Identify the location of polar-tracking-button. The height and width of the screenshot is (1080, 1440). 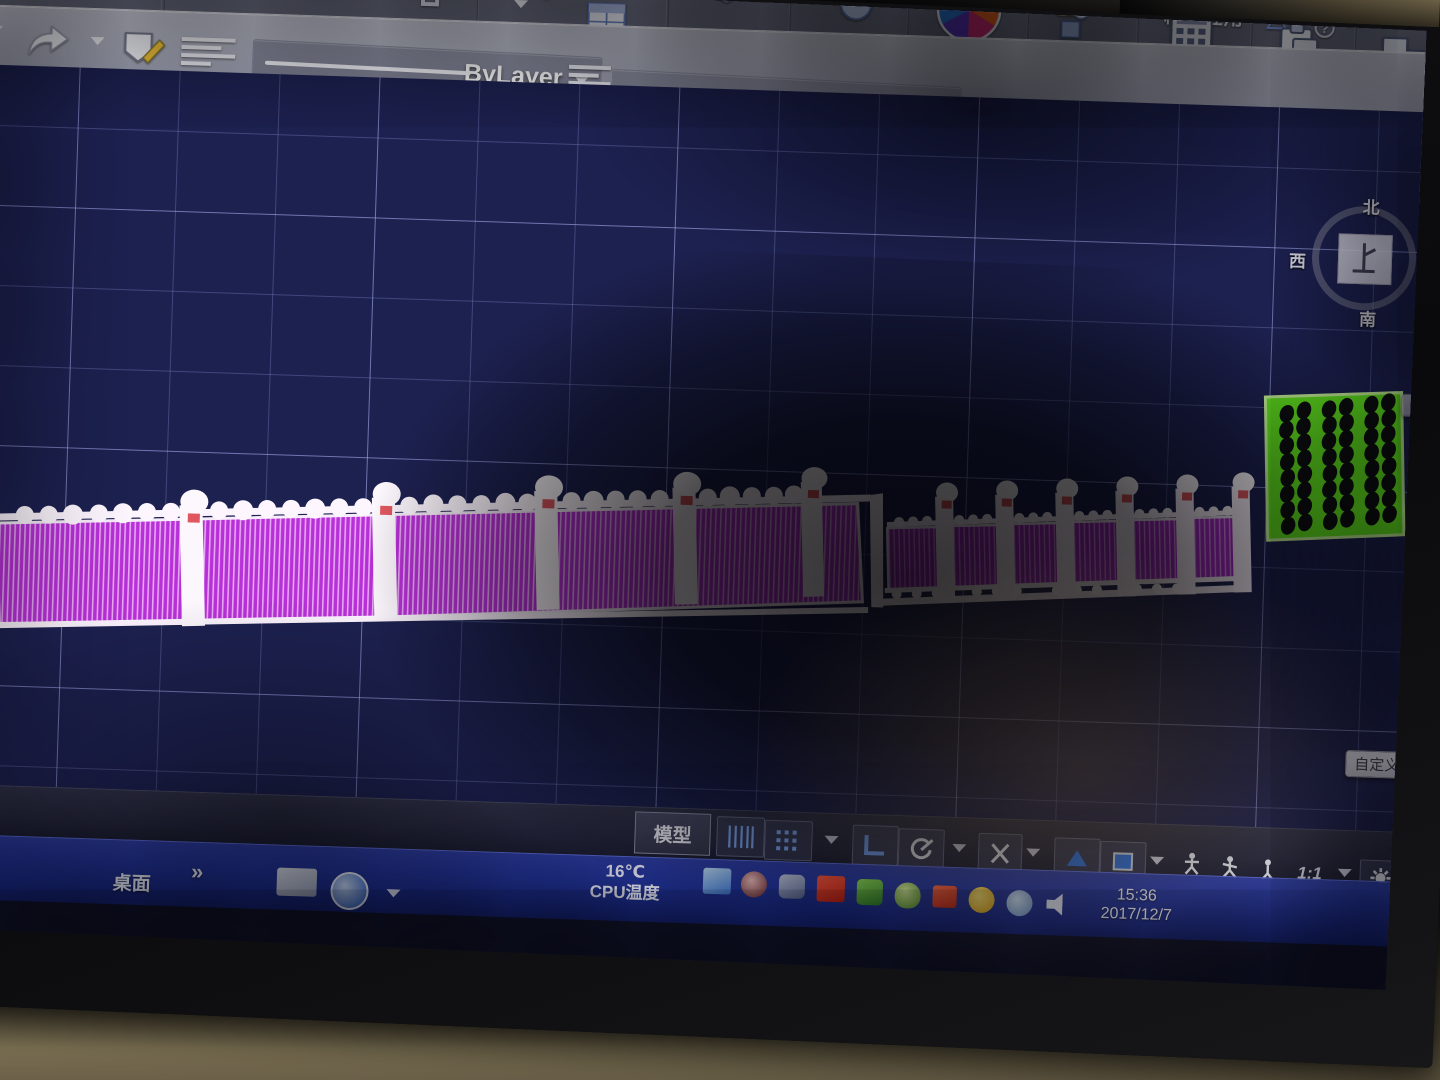
(921, 849).